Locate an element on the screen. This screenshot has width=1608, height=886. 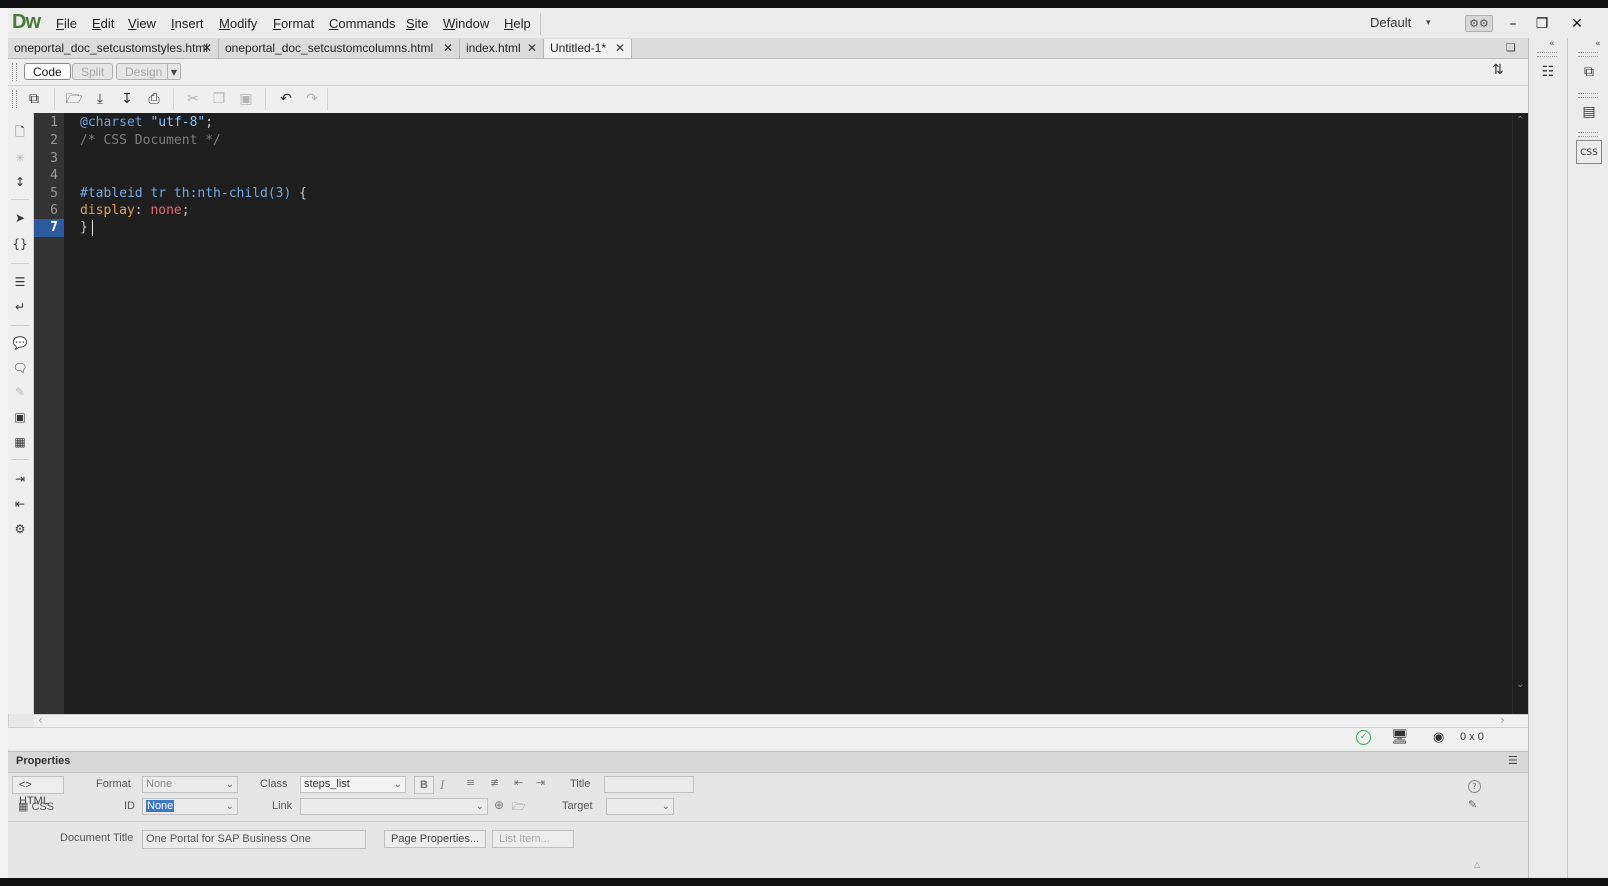
title-input is located at coordinates (649, 784).